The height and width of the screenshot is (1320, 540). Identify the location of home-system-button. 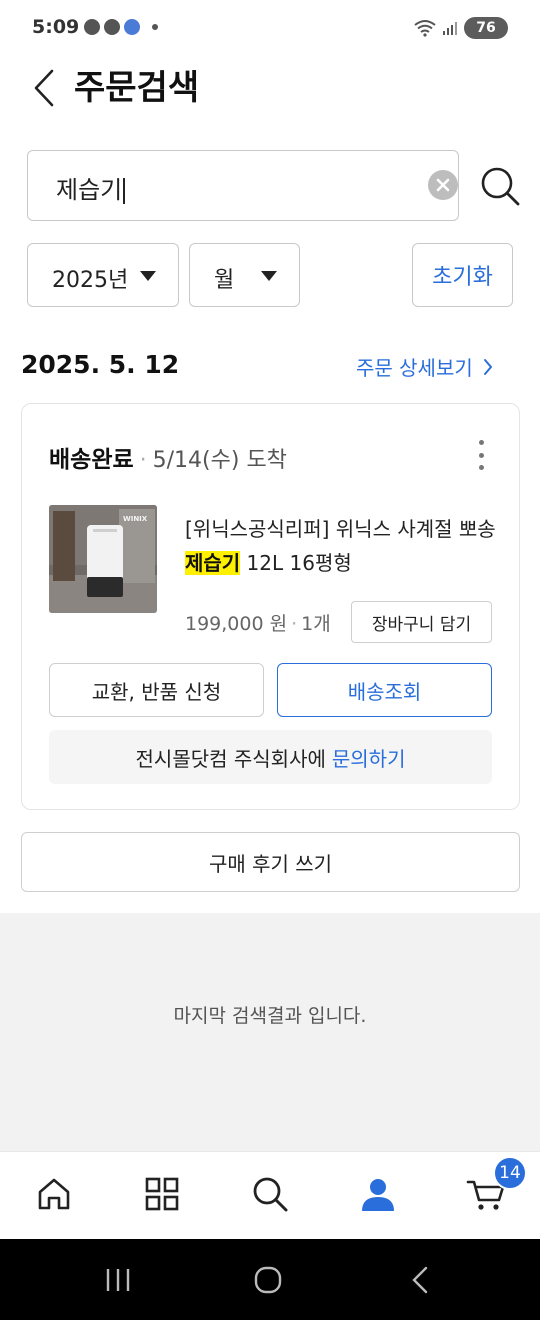
(268, 1280).